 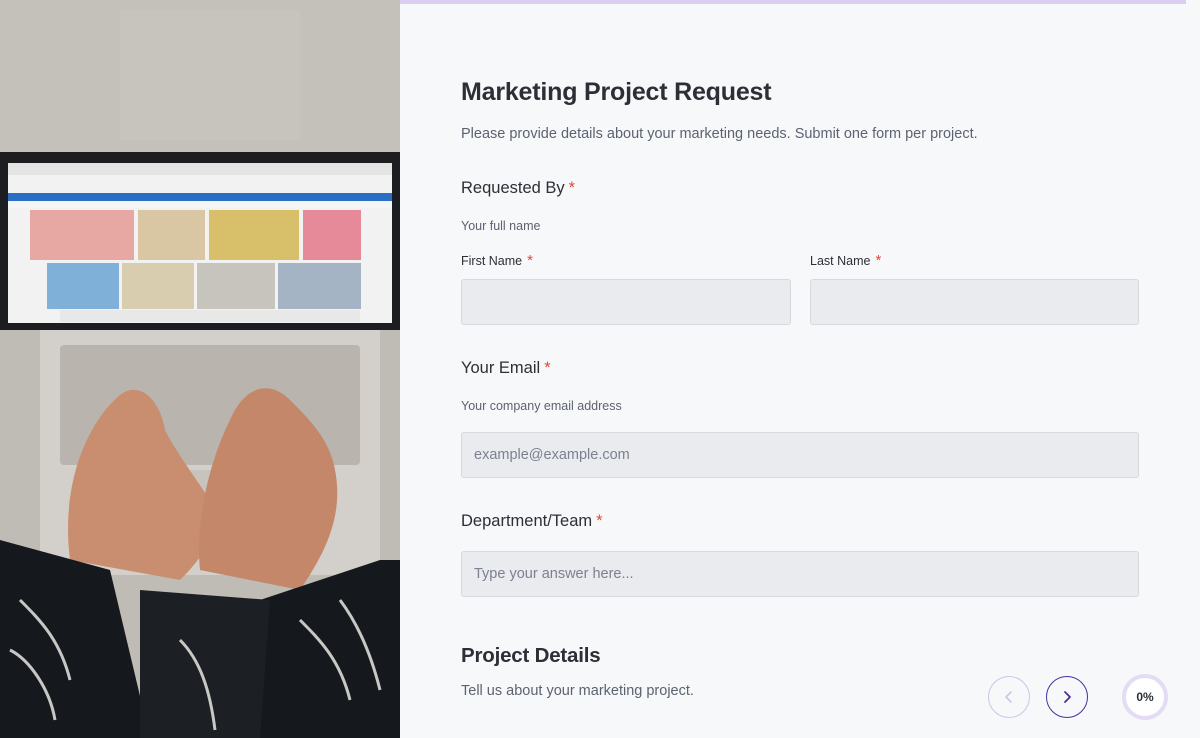 What do you see at coordinates (974, 302) in the screenshot?
I see `last-name-input` at bounding box center [974, 302].